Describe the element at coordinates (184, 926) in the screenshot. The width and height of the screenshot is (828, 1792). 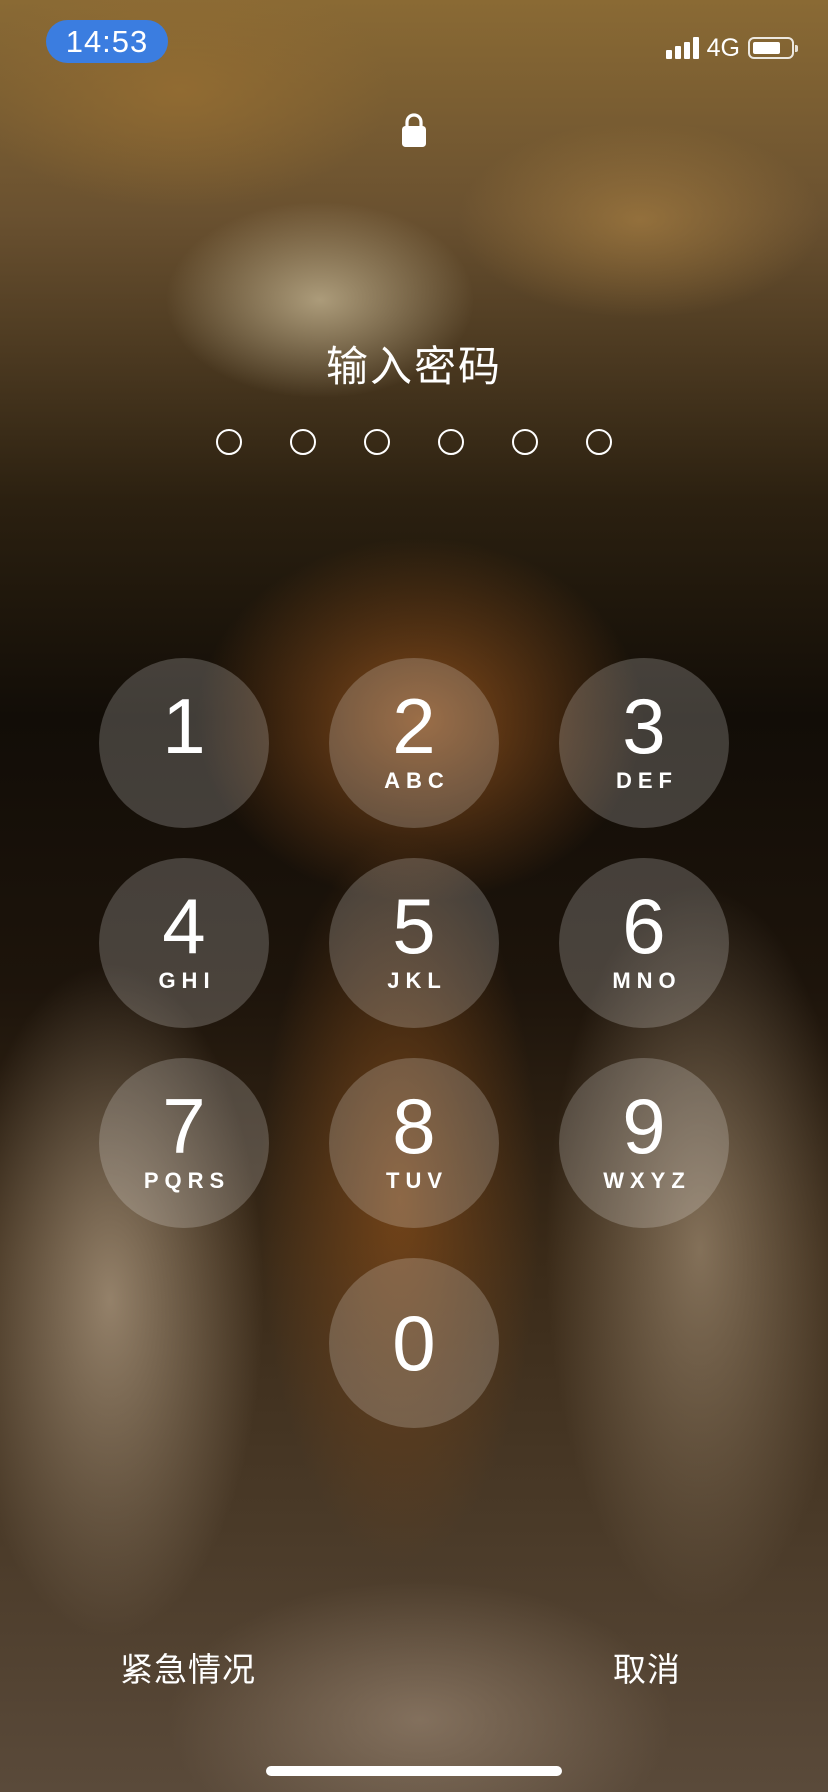
I see `key-digit: 4` at that location.